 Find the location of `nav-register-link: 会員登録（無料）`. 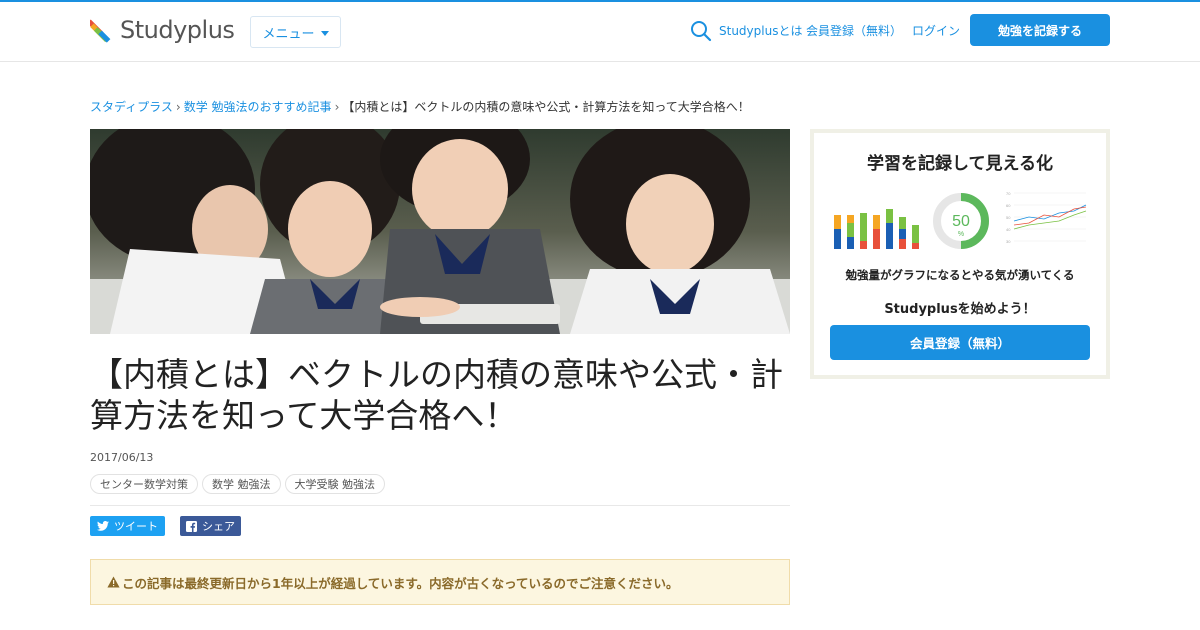

nav-register-link: 会員登録（無料） is located at coordinates (854, 30).